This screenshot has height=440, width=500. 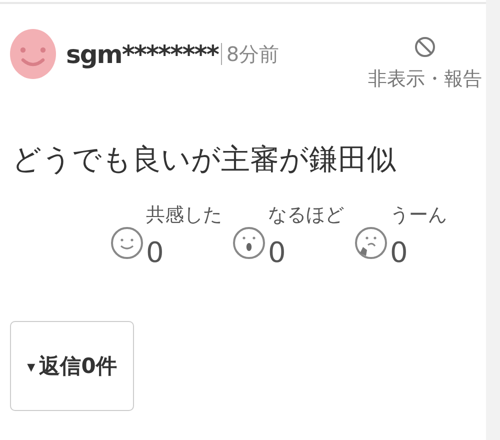 I want to click on smile-face-icon, so click(x=127, y=242).